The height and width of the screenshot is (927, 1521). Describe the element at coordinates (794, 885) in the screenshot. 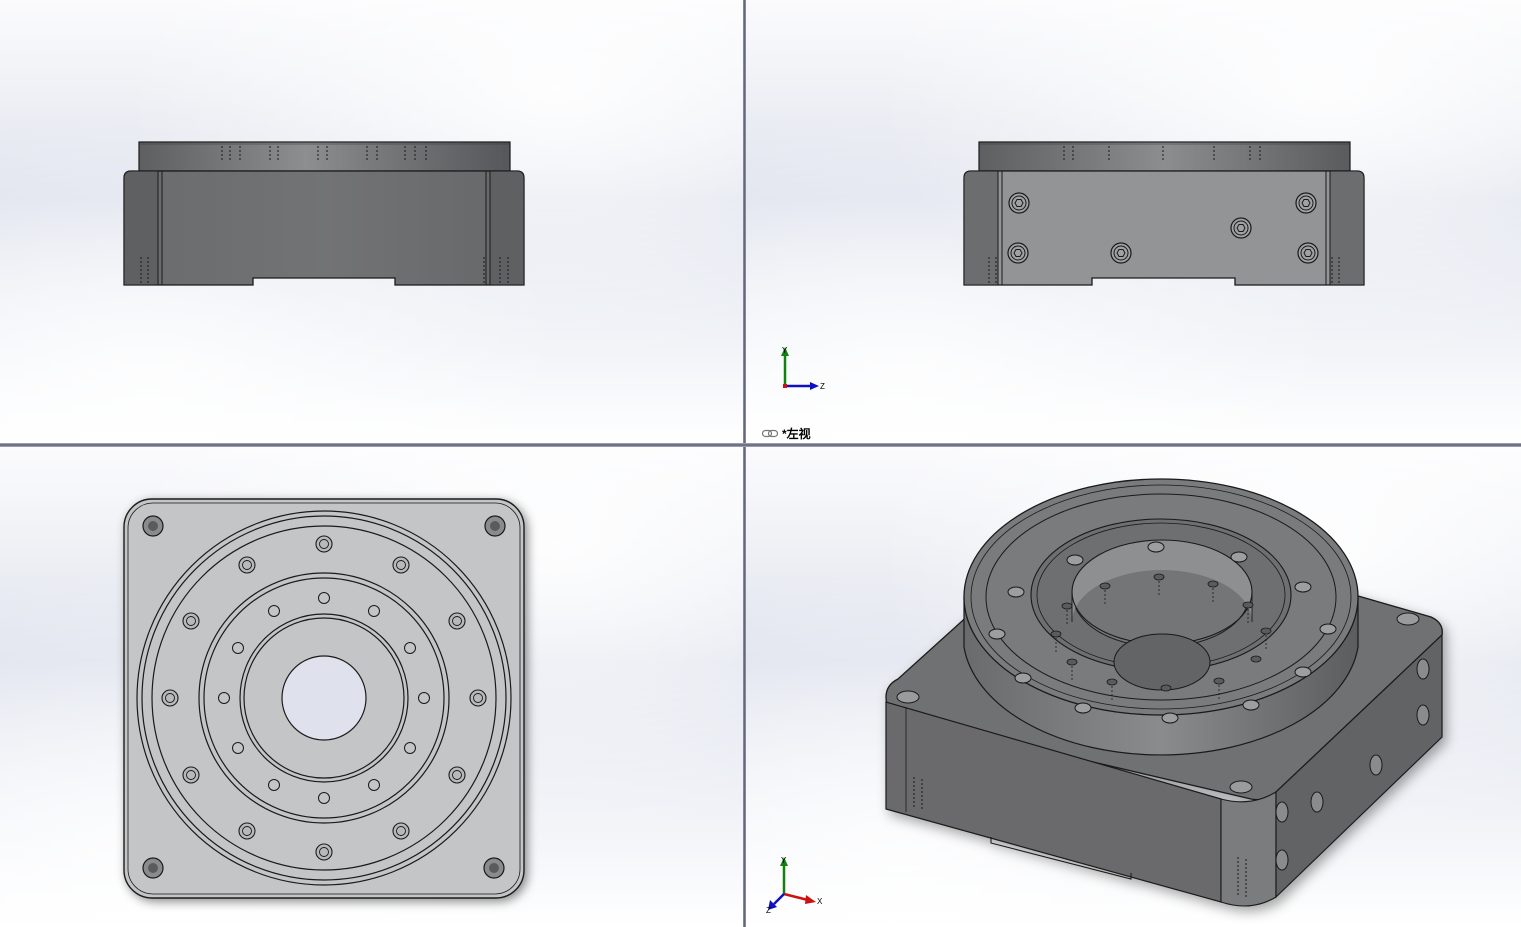

I see `axis-triad: Y X Z` at that location.